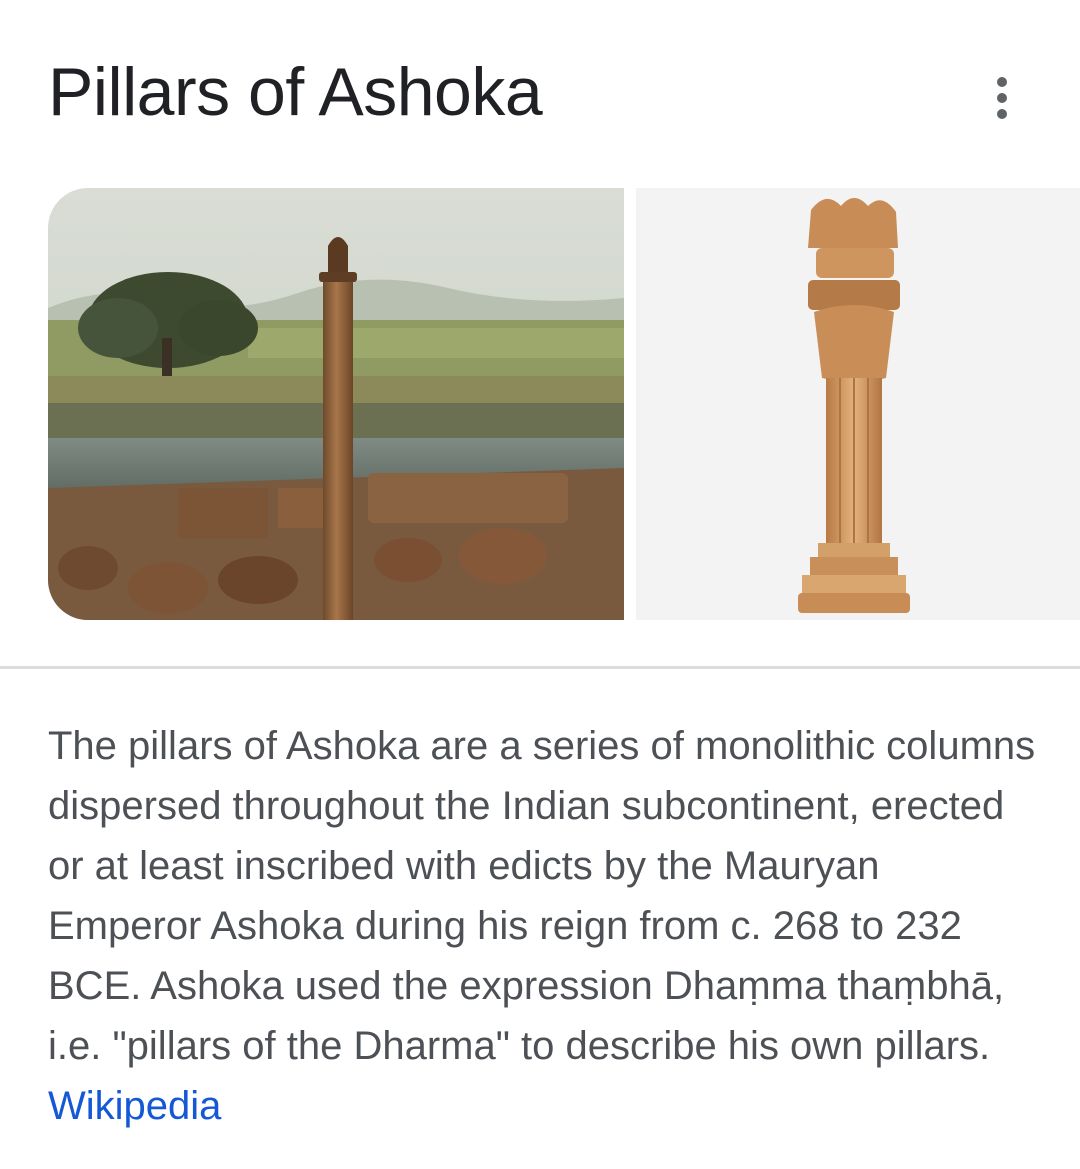 Image resolution: width=1080 pixels, height=1169 pixels. Describe the element at coordinates (134, 1106) in the screenshot. I see `wikipedia-source-link: Wikipedia` at that location.